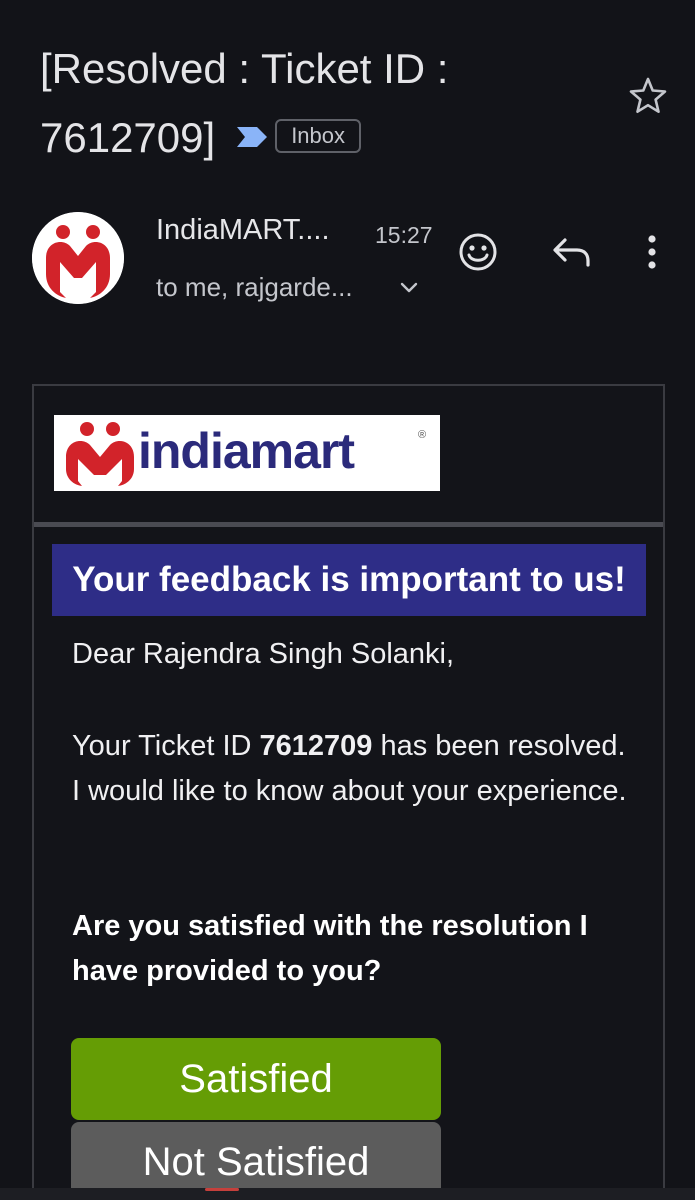 Image resolution: width=695 pixels, height=1200 pixels. Describe the element at coordinates (320, 103) in the screenshot. I see `email-subject: [Resolved : Ticket ID : 7612709] Inbox` at that location.